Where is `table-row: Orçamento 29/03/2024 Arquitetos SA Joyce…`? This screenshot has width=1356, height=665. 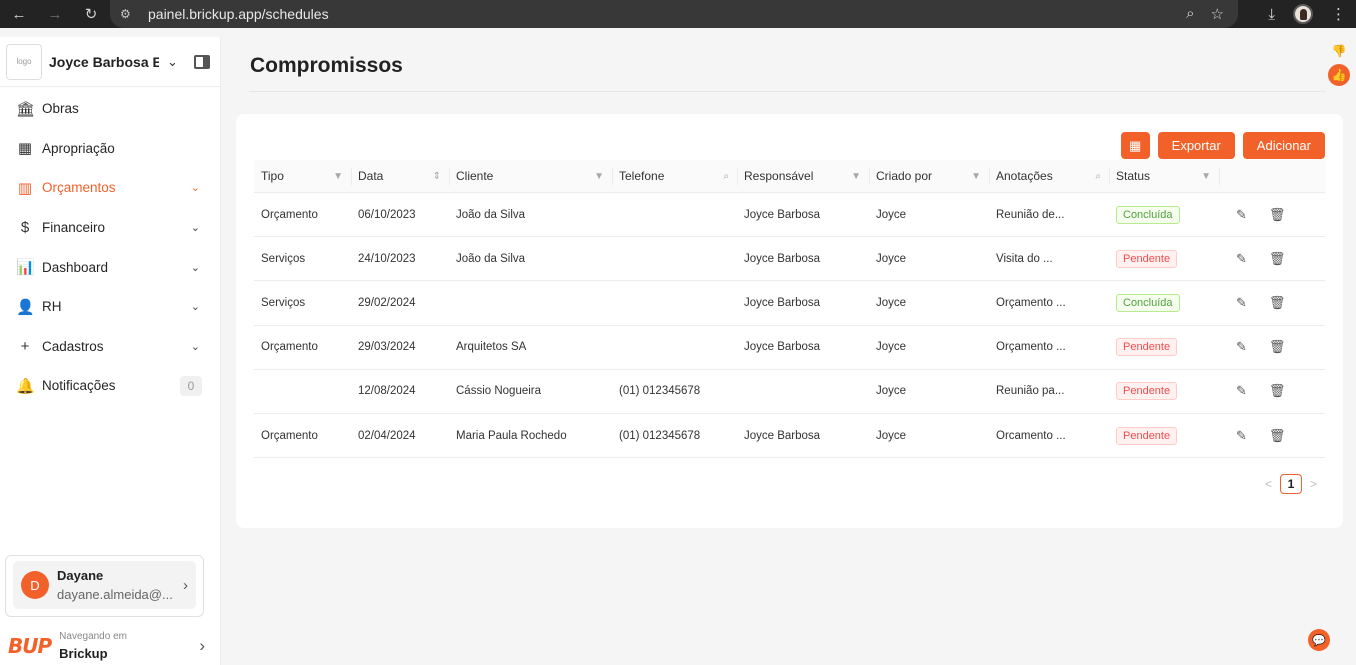 table-row: Orçamento 29/03/2024 Arquitetos SA Joyce… is located at coordinates (789, 348).